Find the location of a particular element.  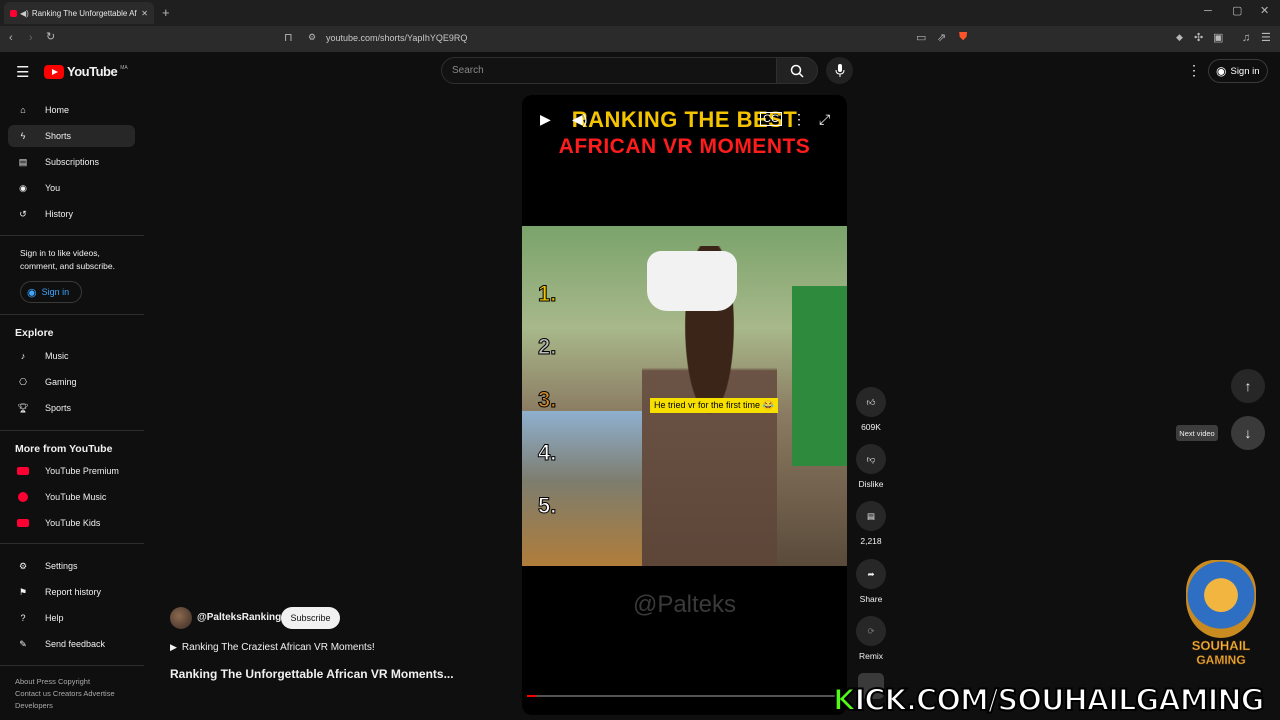

sidebar-item-label: Help is located at coordinates (54, 618).